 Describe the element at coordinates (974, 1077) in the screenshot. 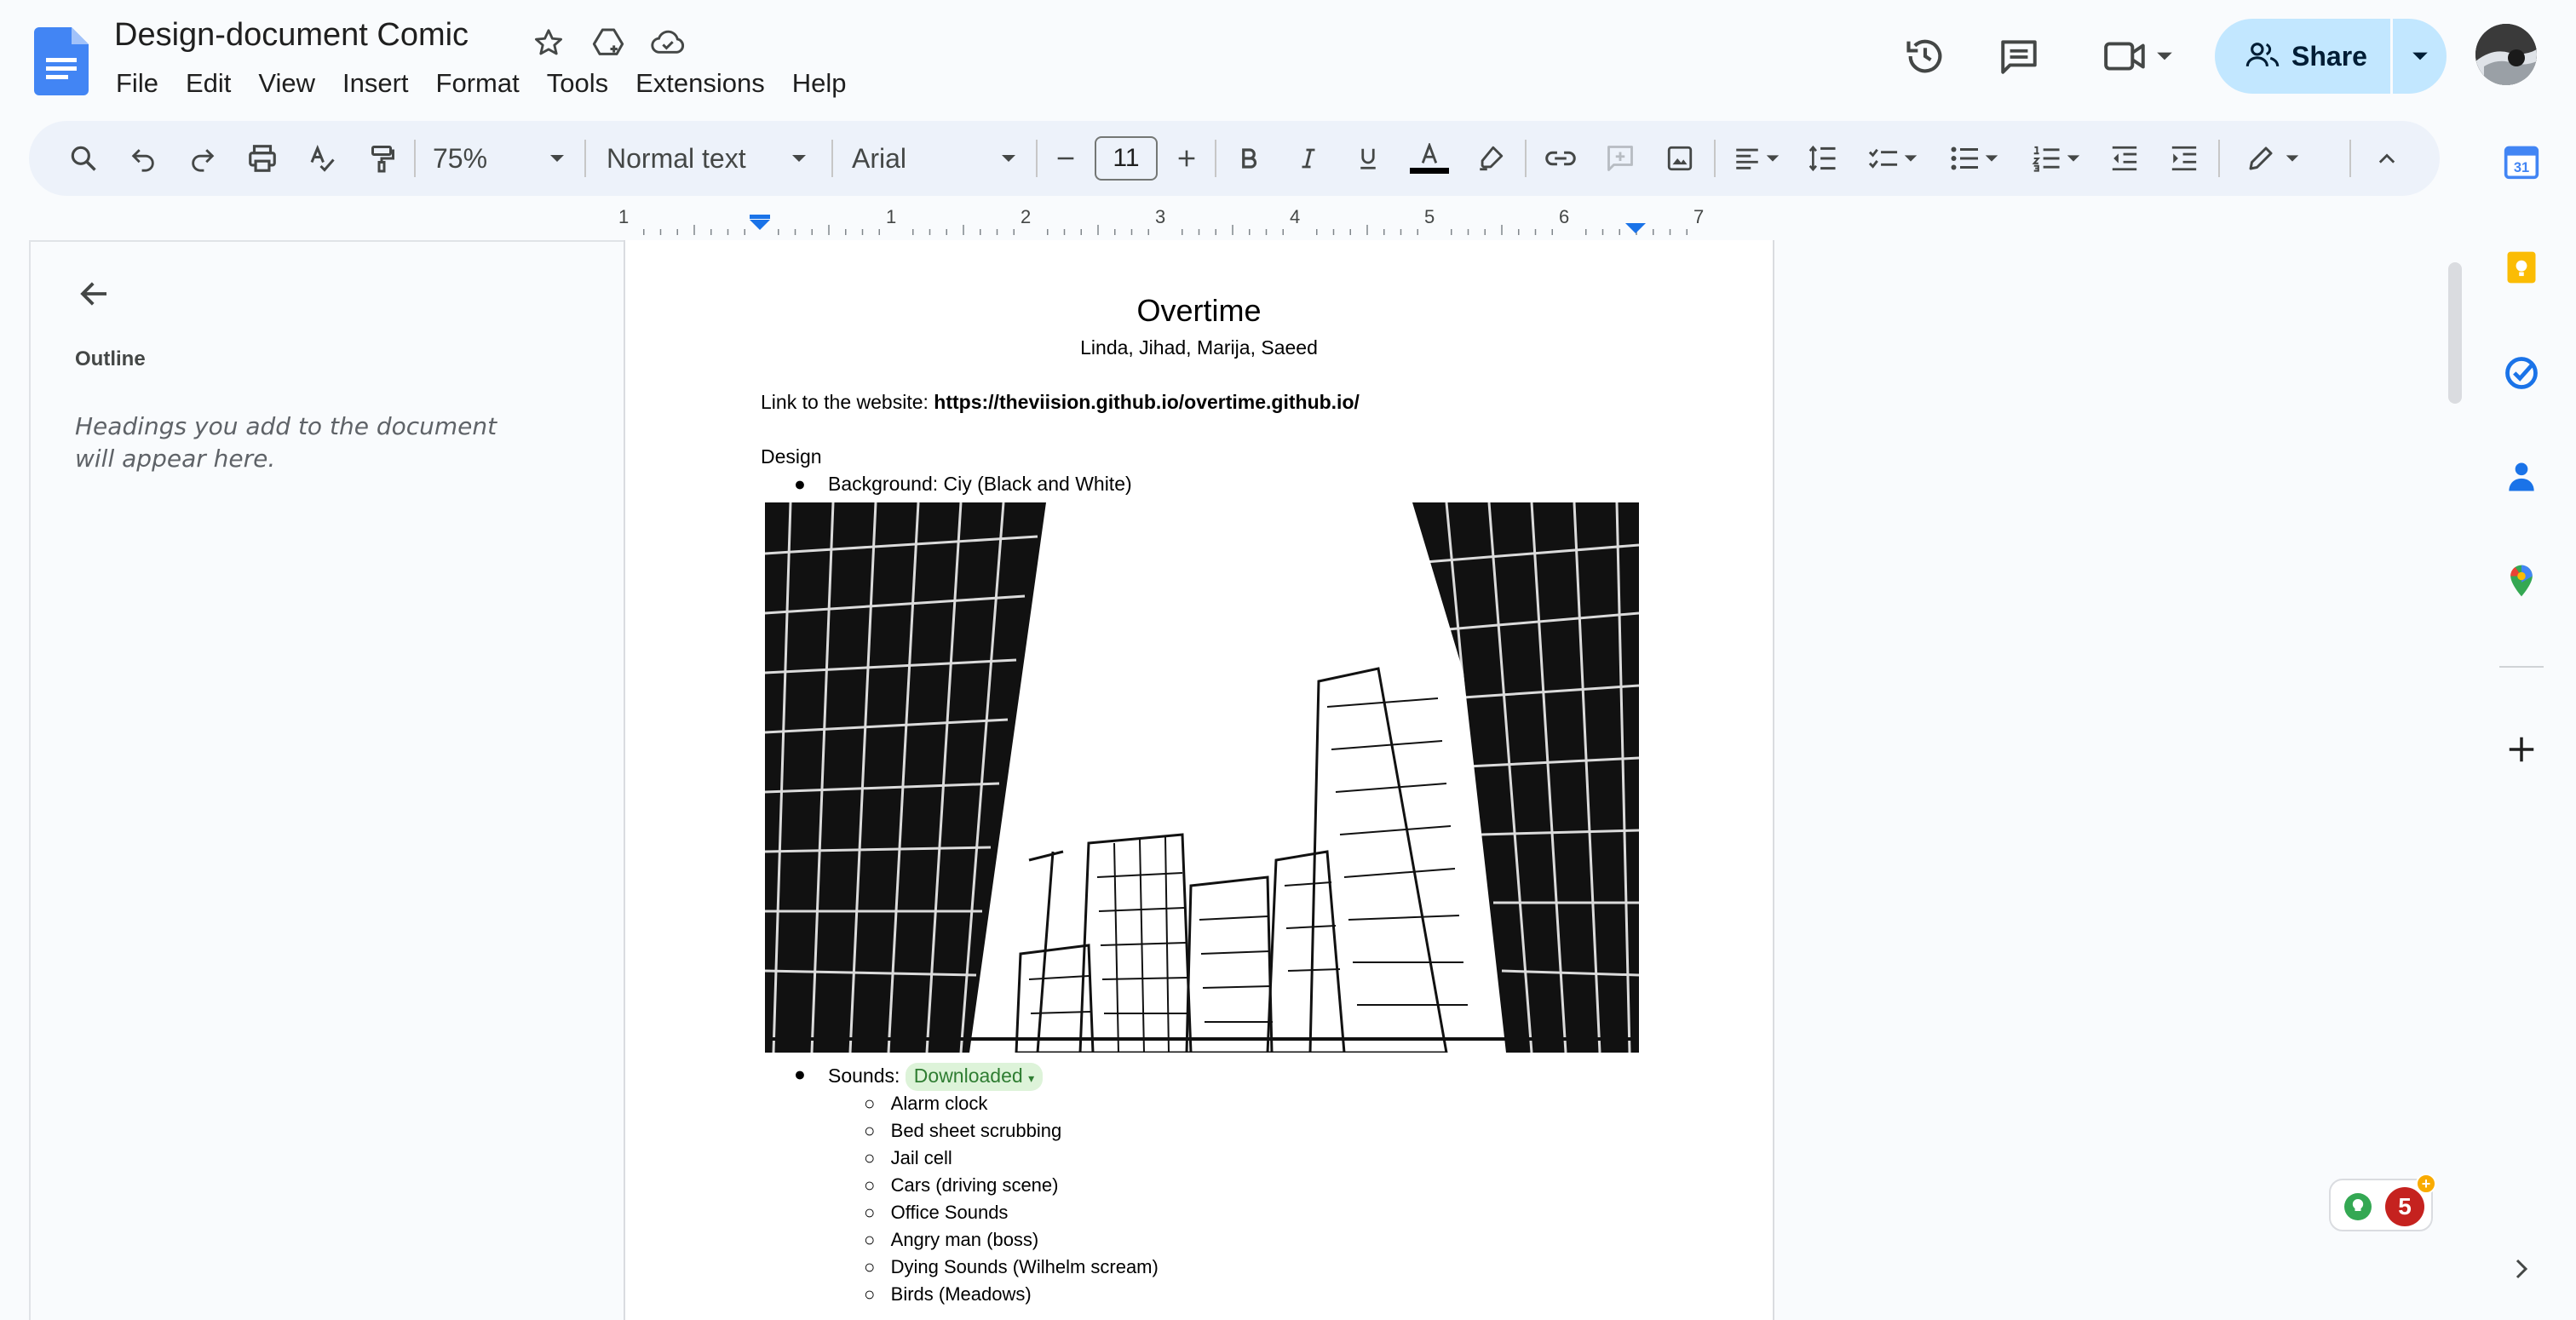

I see `status-chip: Downloaded ▾` at that location.